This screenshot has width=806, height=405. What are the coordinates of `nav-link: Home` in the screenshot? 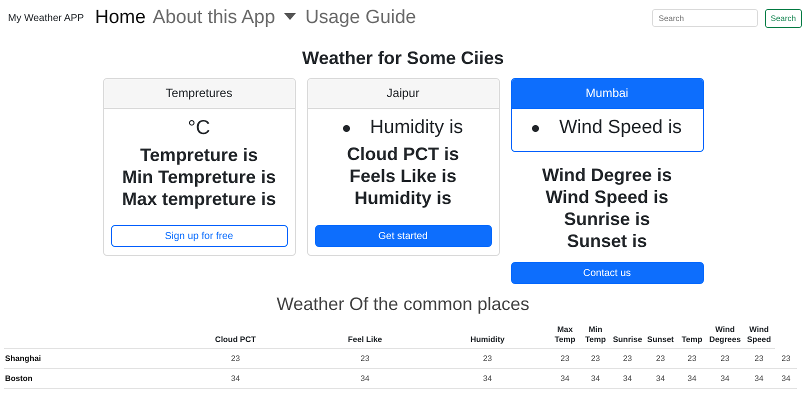 It's located at (120, 18).